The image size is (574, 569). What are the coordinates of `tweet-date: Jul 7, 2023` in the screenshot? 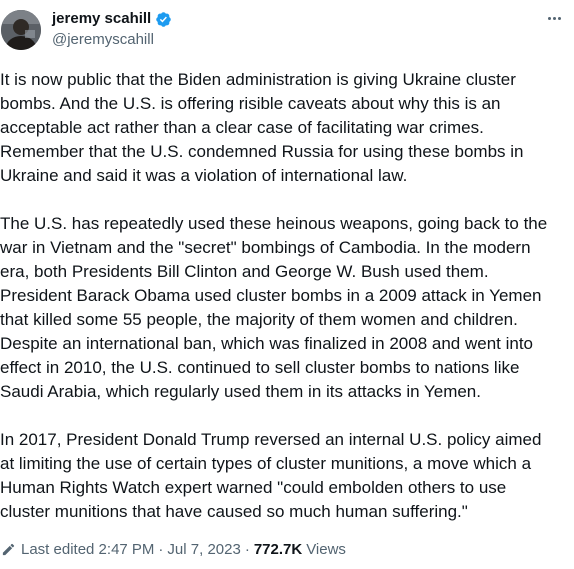 It's located at (203, 549).